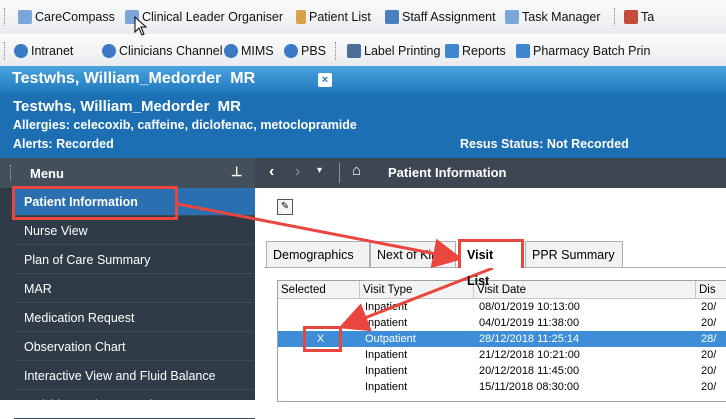 This screenshot has height=419, width=726. I want to click on table-row: Inpatient 08/01/2019 10:13:00 20/, so click(502, 307).